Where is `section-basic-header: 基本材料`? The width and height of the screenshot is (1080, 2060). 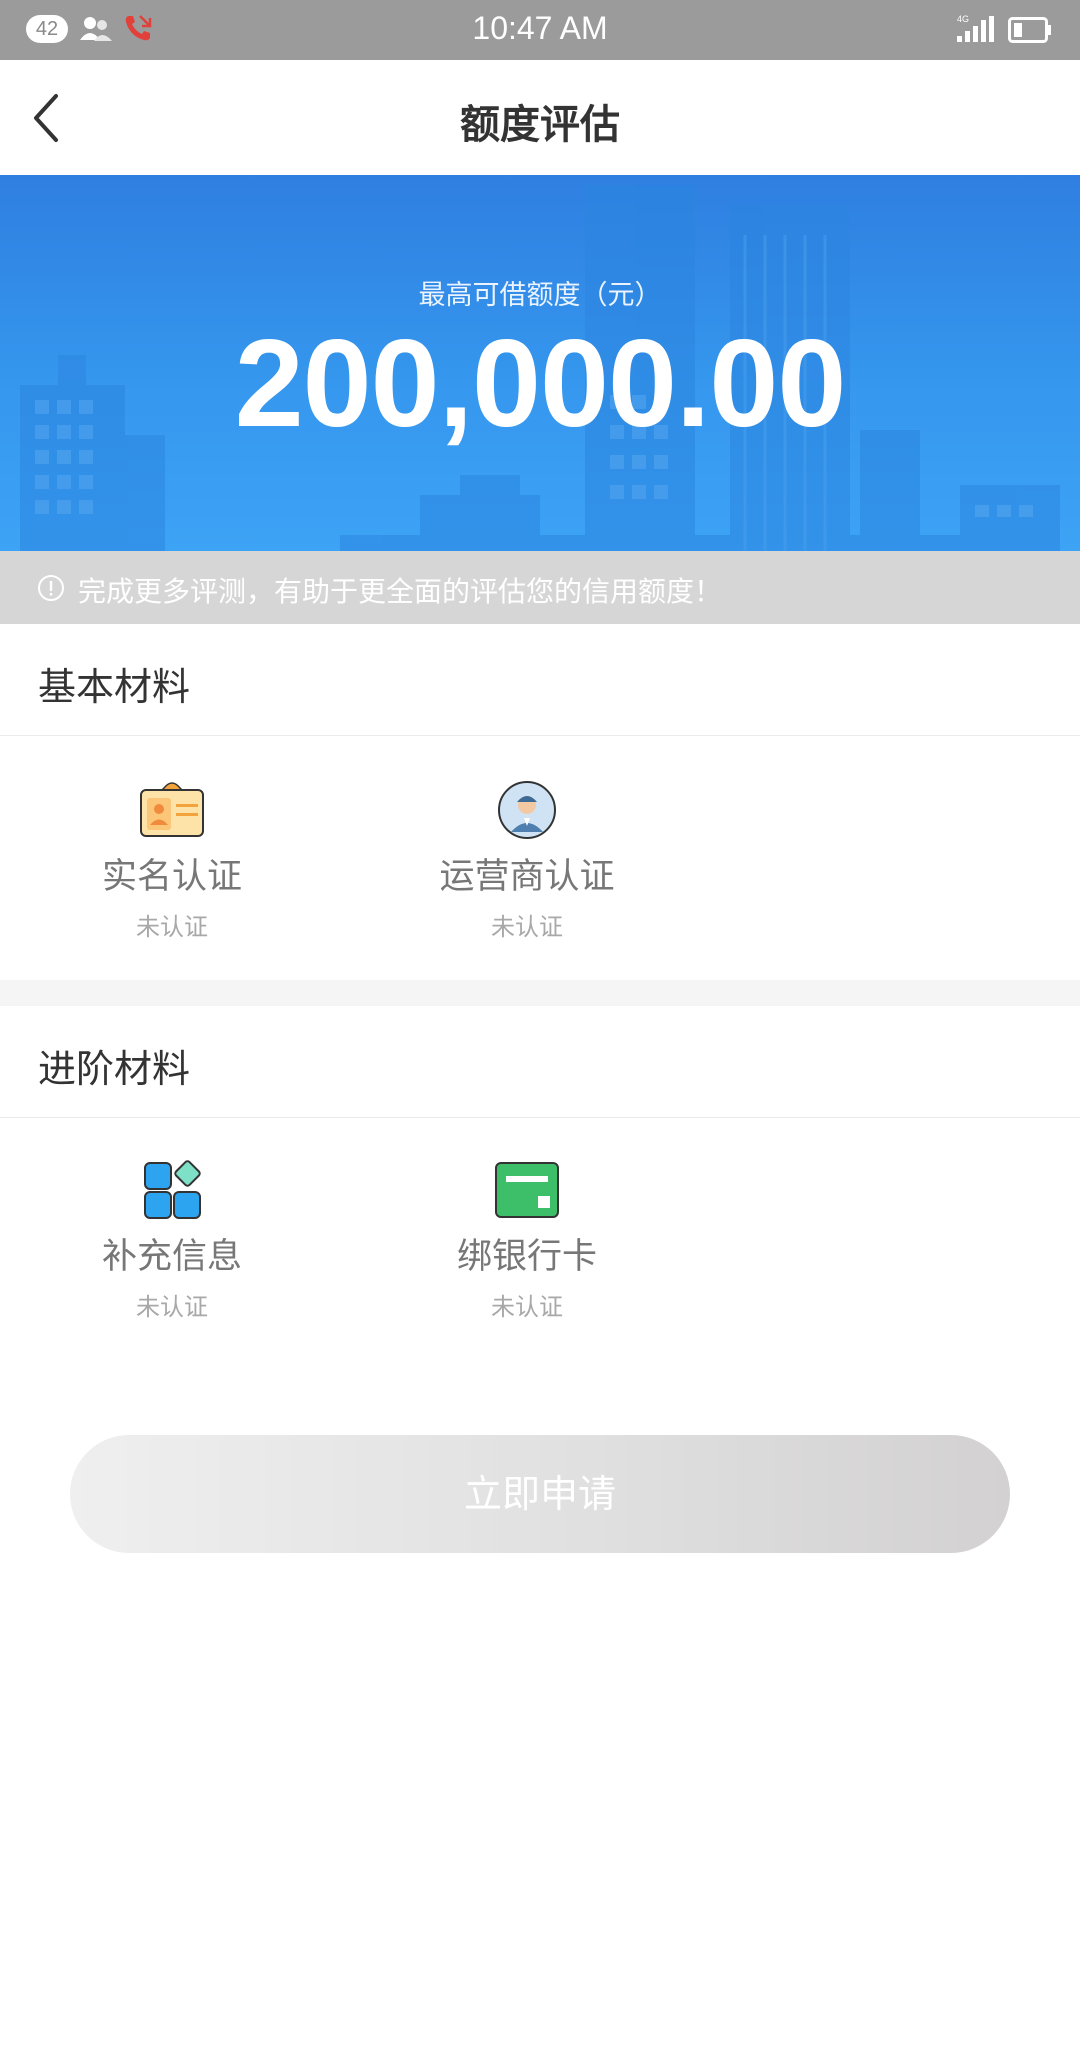
section-basic-header: 基本材料 is located at coordinates (540, 680).